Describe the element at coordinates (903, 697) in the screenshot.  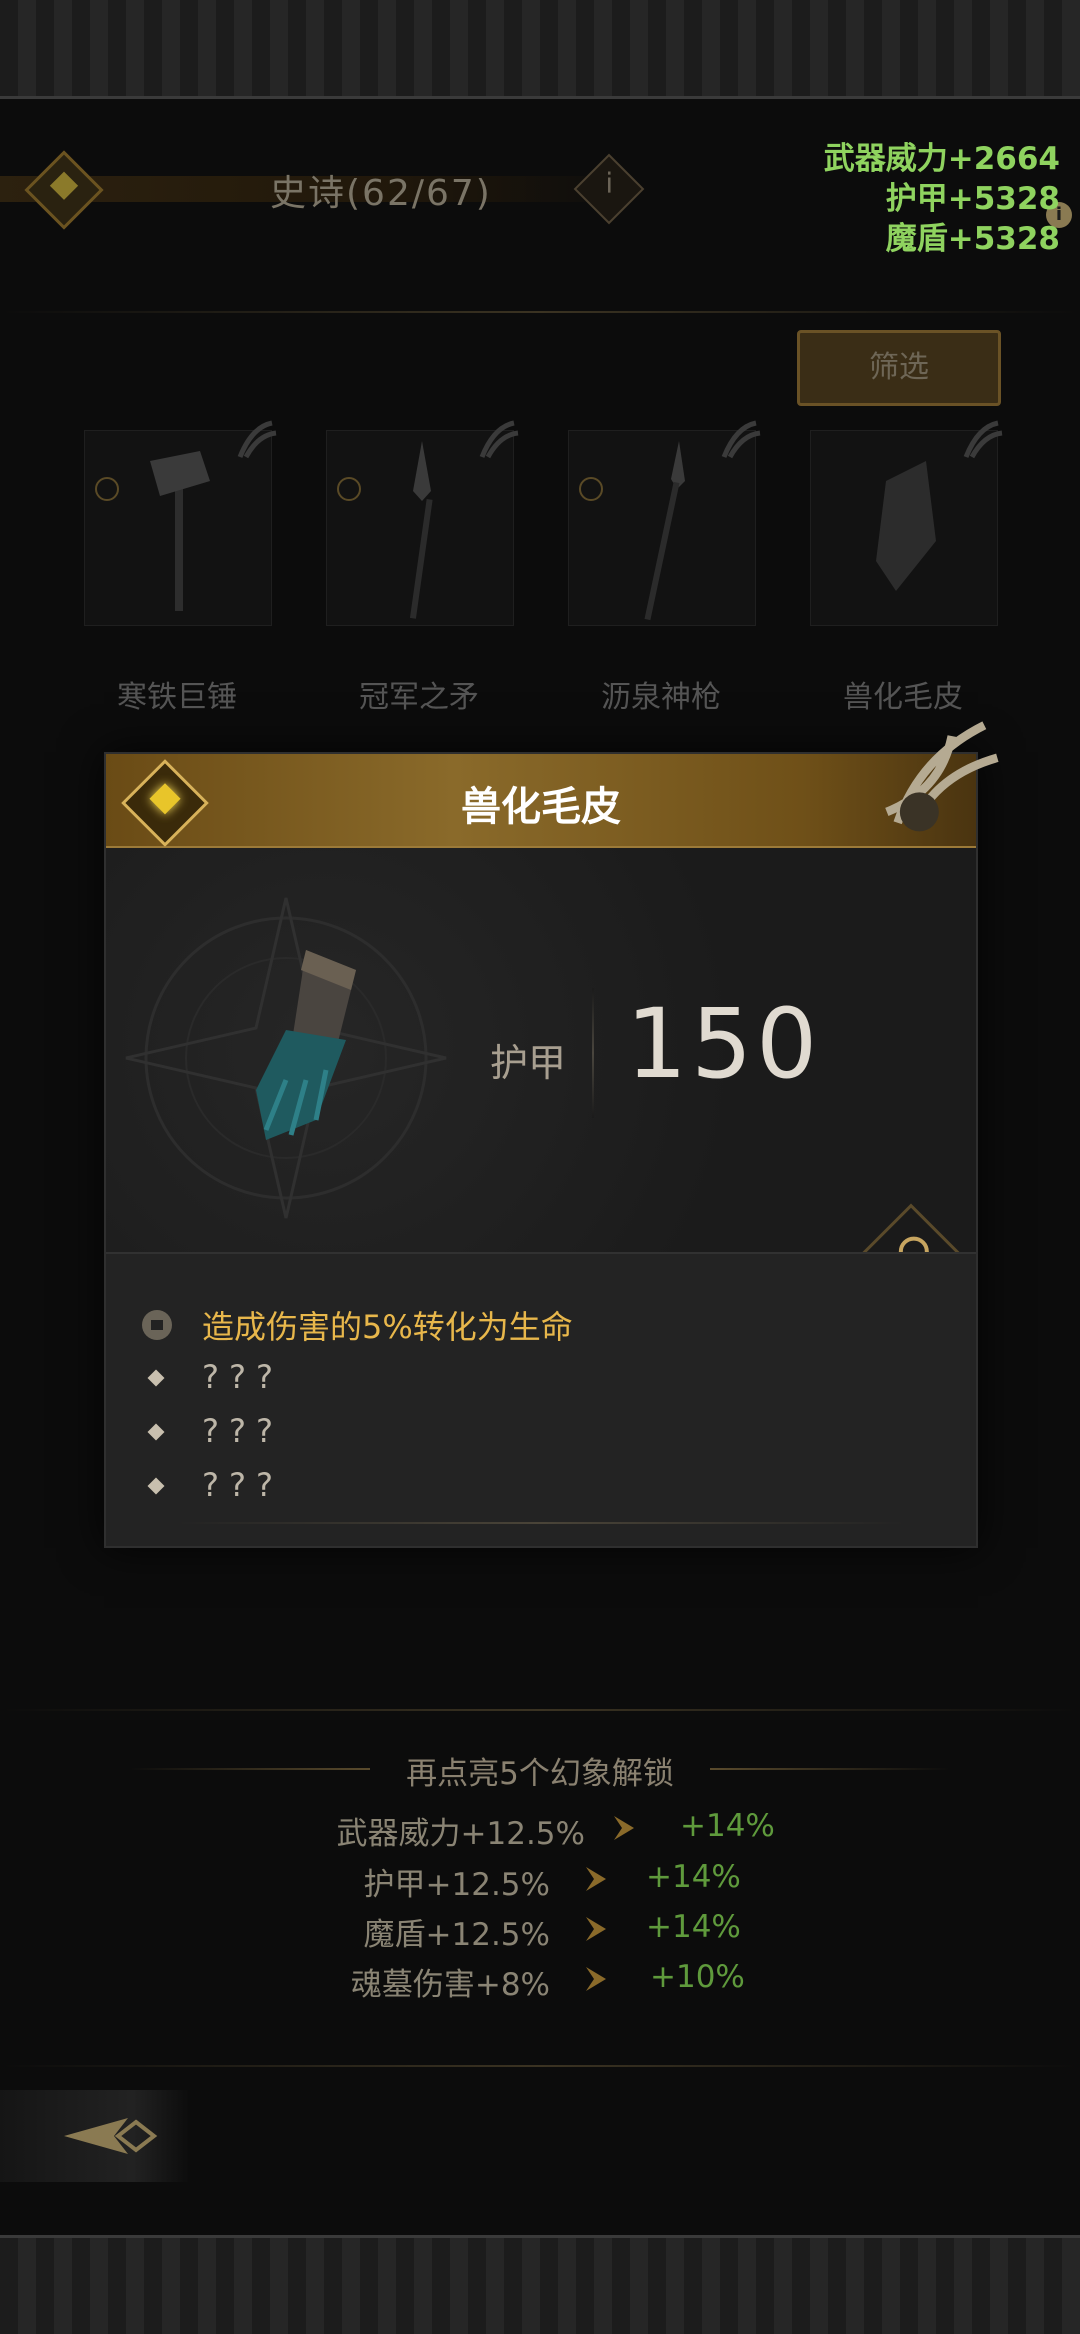
I see `grid-label-fur: 兽化毛皮` at that location.